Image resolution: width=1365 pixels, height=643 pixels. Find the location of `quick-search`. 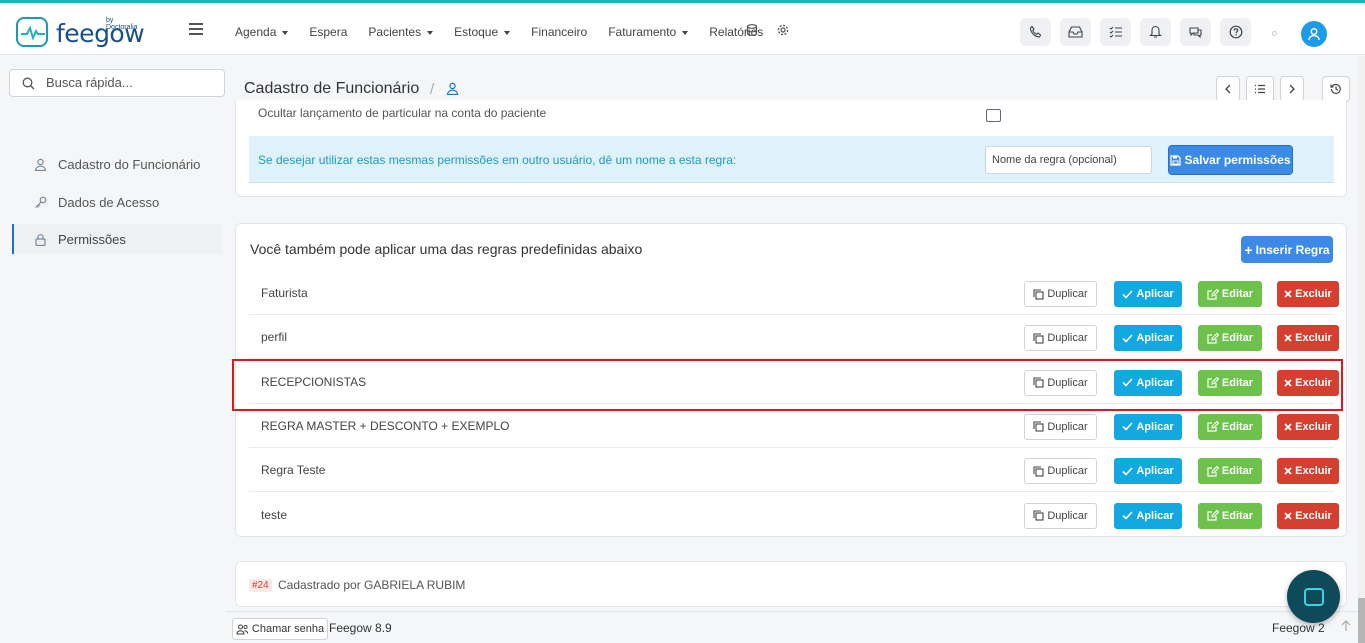

quick-search is located at coordinates (117, 83).